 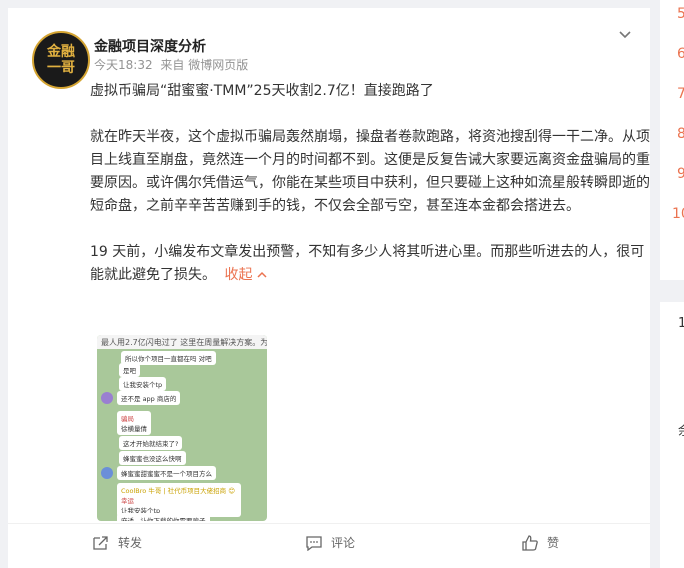 What do you see at coordinates (262, 91) in the screenshot?
I see `post-title-line: 虚拟币骗局“甜蜜蜜·TMM”25天收割2.7亿！直接跑路了` at bounding box center [262, 91].